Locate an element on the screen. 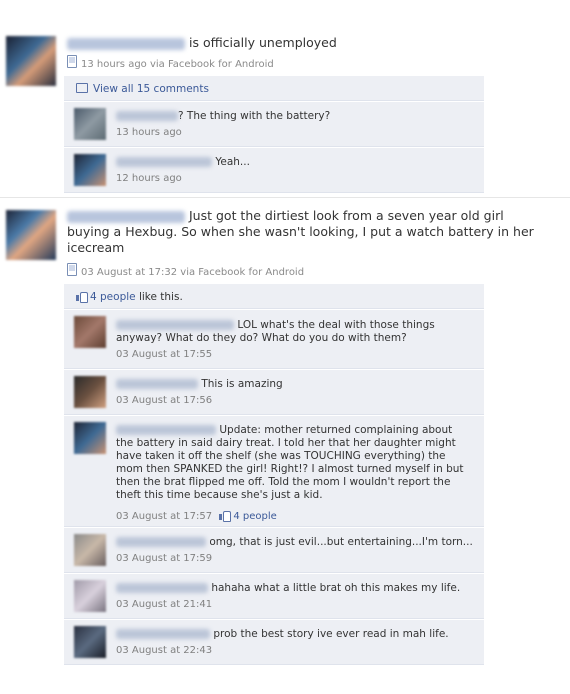 This screenshot has height=694, width=570. post1-author is located at coordinates (126, 43).